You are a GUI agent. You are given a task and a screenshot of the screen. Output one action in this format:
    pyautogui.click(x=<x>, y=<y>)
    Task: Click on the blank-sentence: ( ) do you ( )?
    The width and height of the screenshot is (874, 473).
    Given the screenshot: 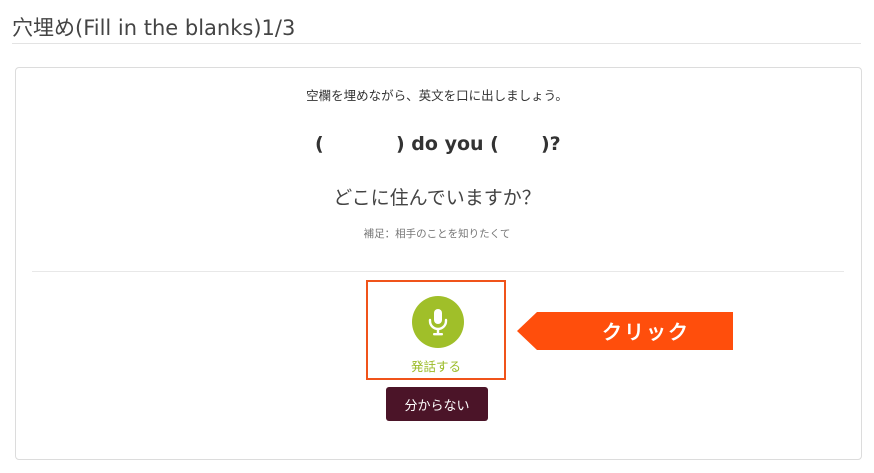 What is the action you would take?
    pyautogui.click(x=437, y=146)
    